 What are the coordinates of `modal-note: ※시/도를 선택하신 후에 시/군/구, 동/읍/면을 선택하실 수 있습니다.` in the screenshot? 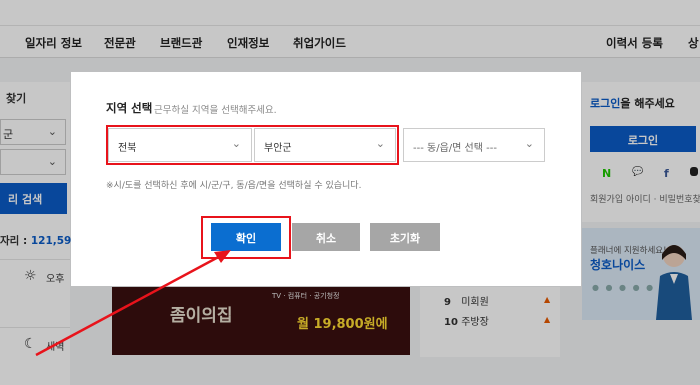 It's located at (234, 186).